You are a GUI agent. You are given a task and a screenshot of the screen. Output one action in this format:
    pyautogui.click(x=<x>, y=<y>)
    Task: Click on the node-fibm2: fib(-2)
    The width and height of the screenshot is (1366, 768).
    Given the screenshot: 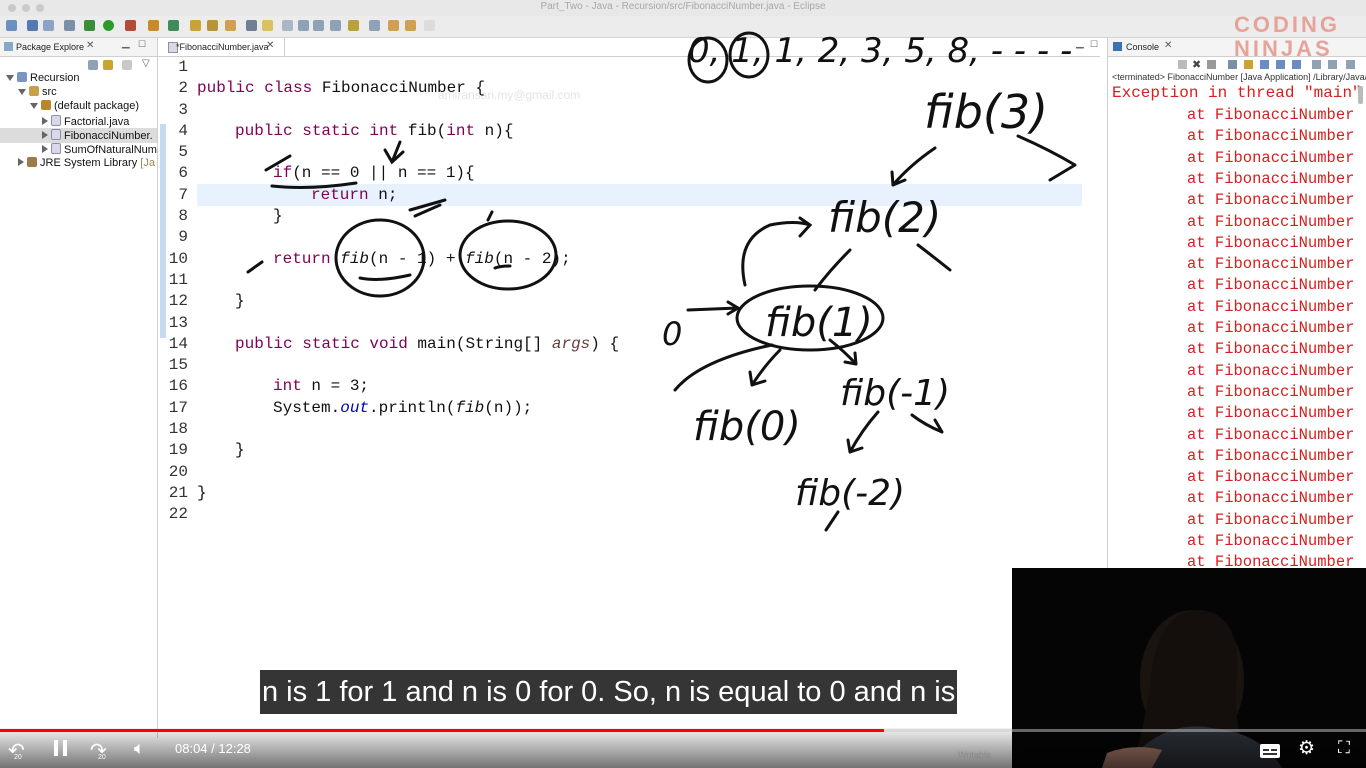 What is the action you would take?
    pyautogui.click(x=850, y=493)
    